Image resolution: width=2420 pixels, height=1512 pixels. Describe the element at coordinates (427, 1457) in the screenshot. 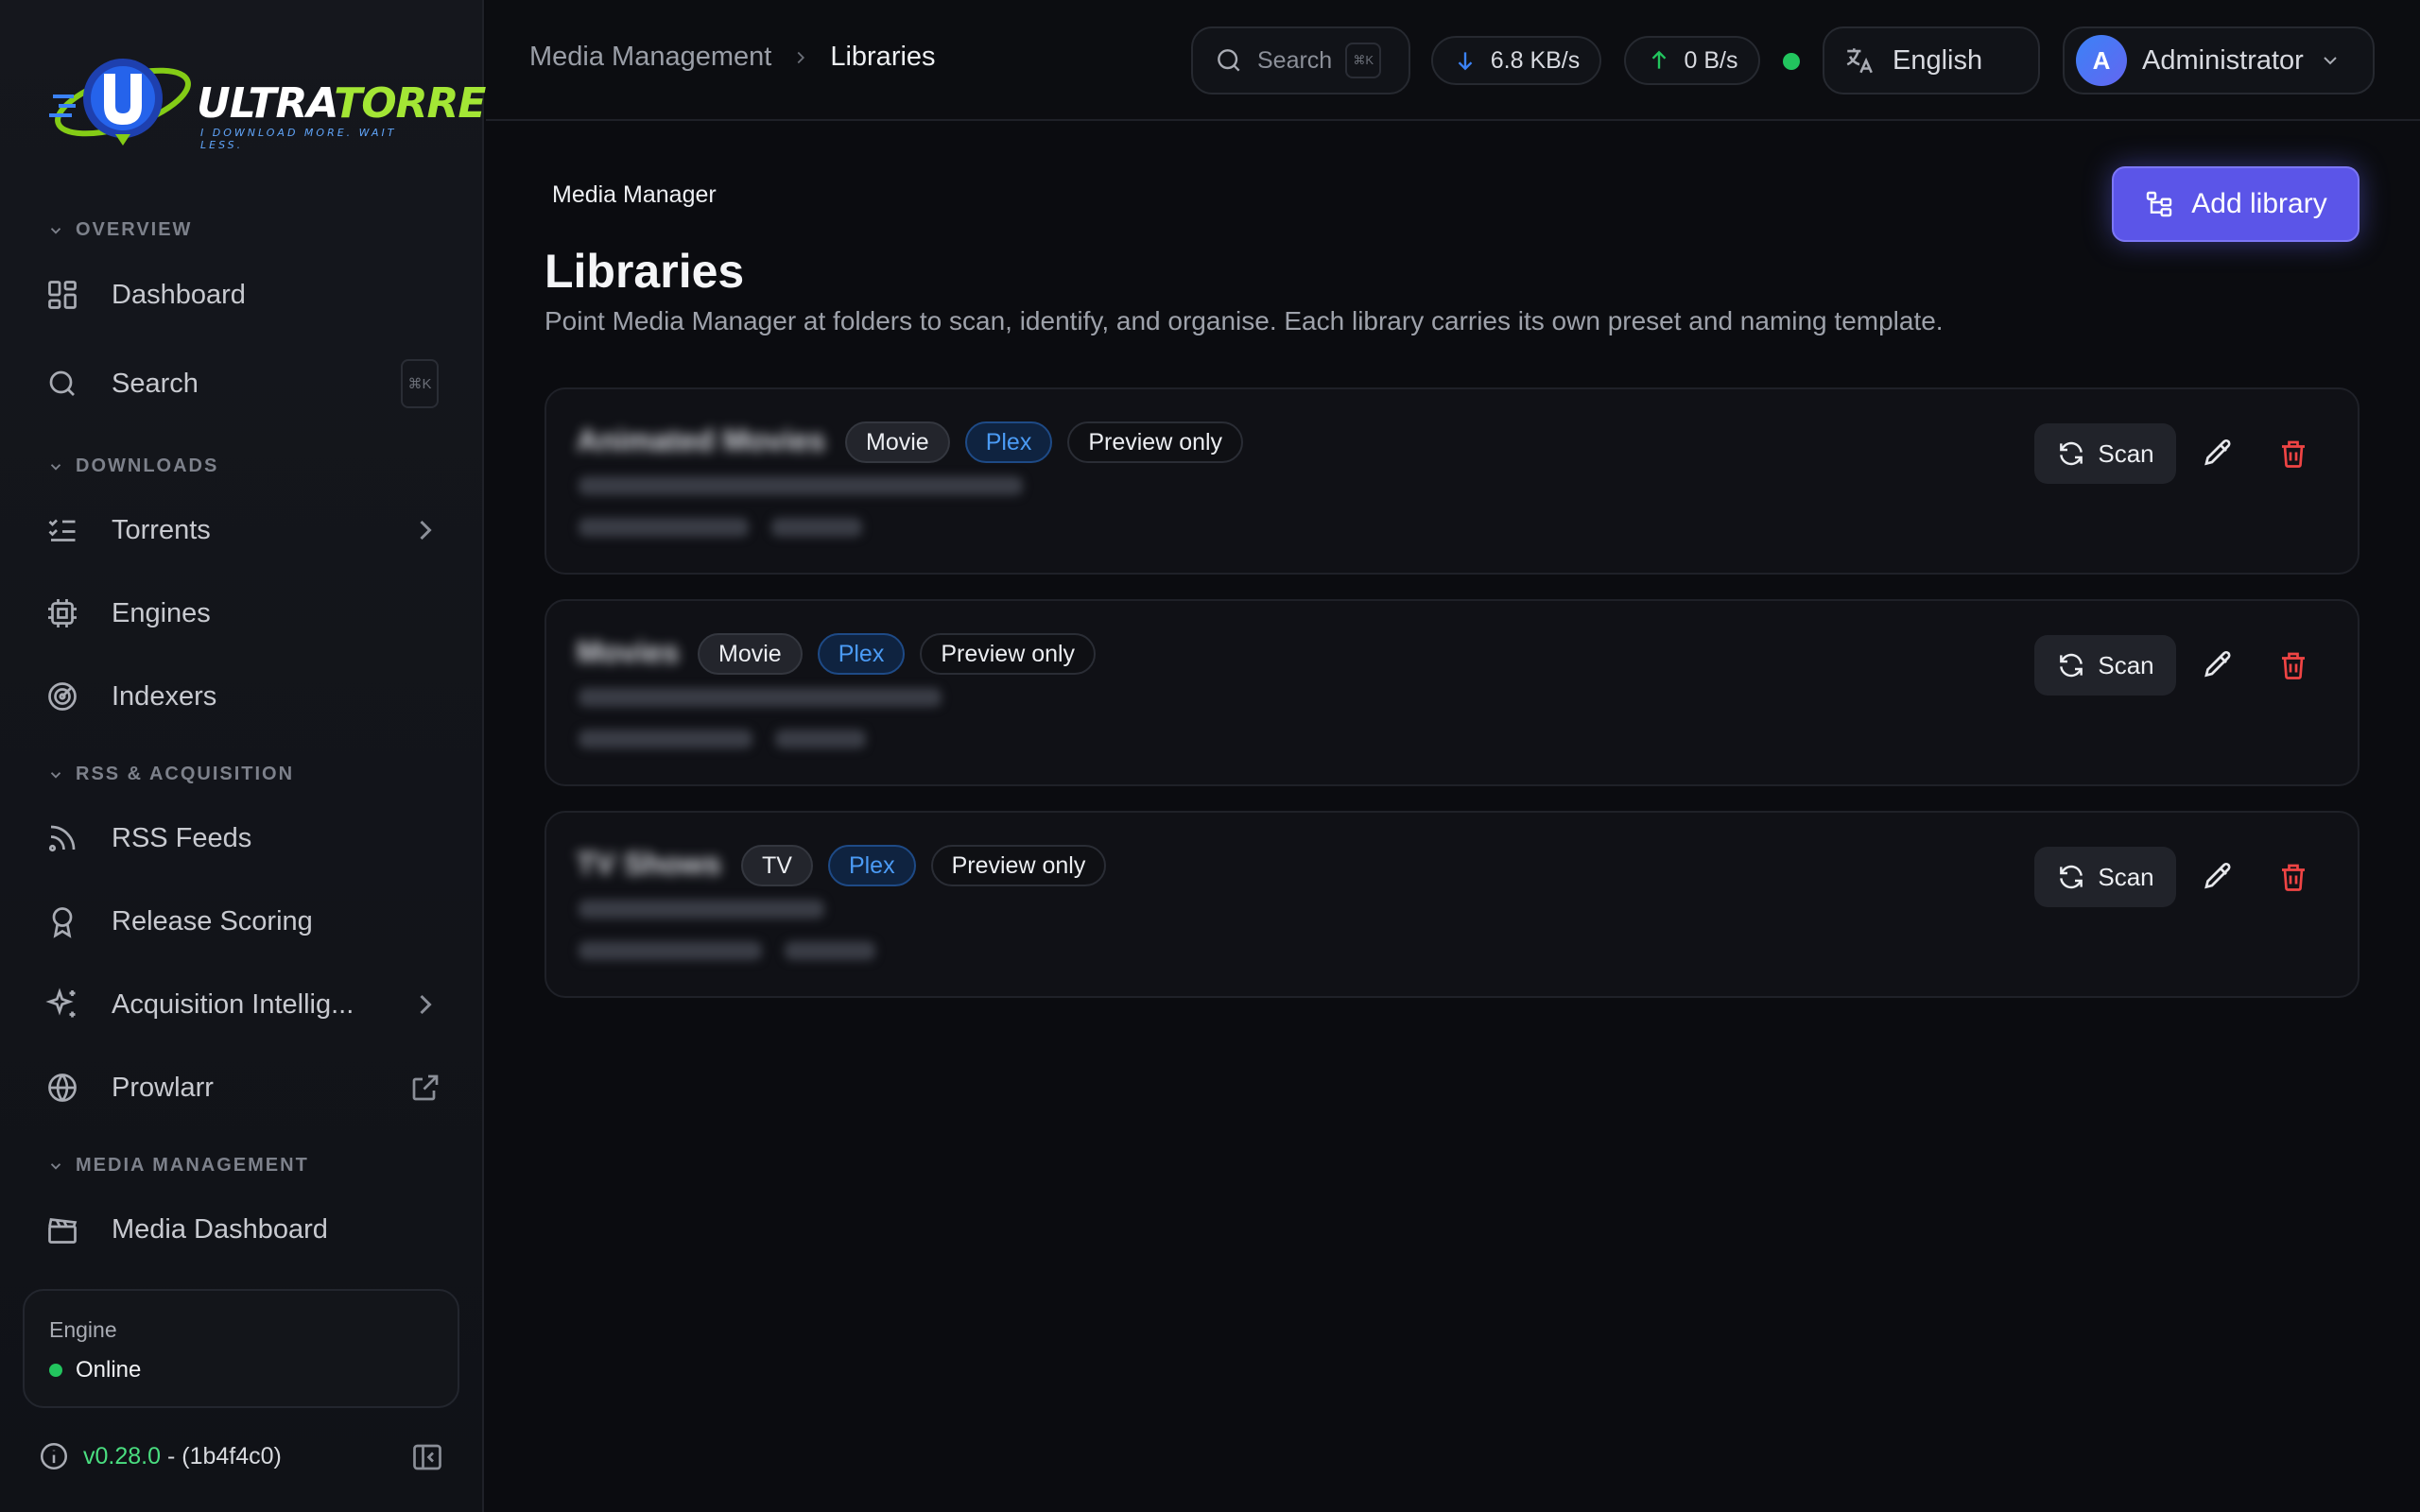

I see `collapse-sidebar-icon` at that location.